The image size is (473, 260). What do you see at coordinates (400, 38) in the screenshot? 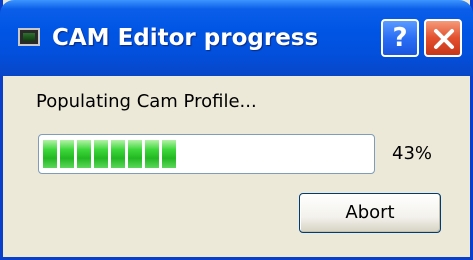
I see `help-button: ?` at bounding box center [400, 38].